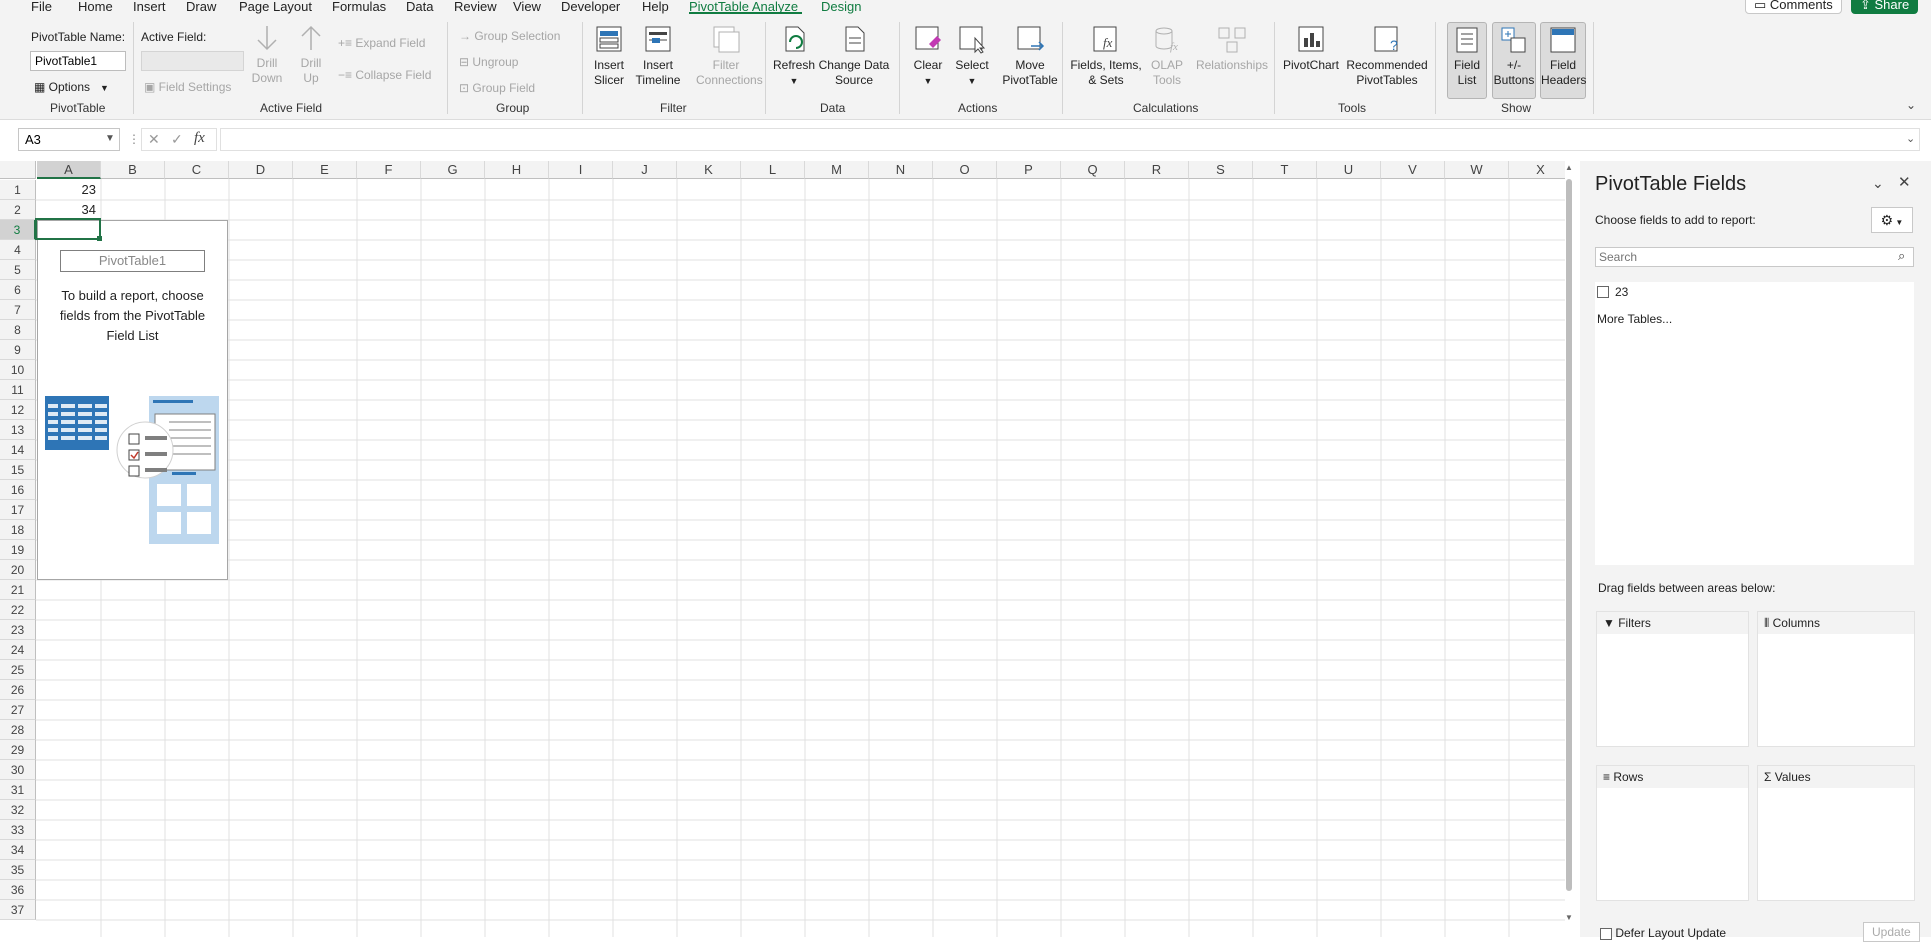 The width and height of the screenshot is (1931, 942). I want to click on plus-minus-buttons-button: +/- Buttons, so click(1514, 60).